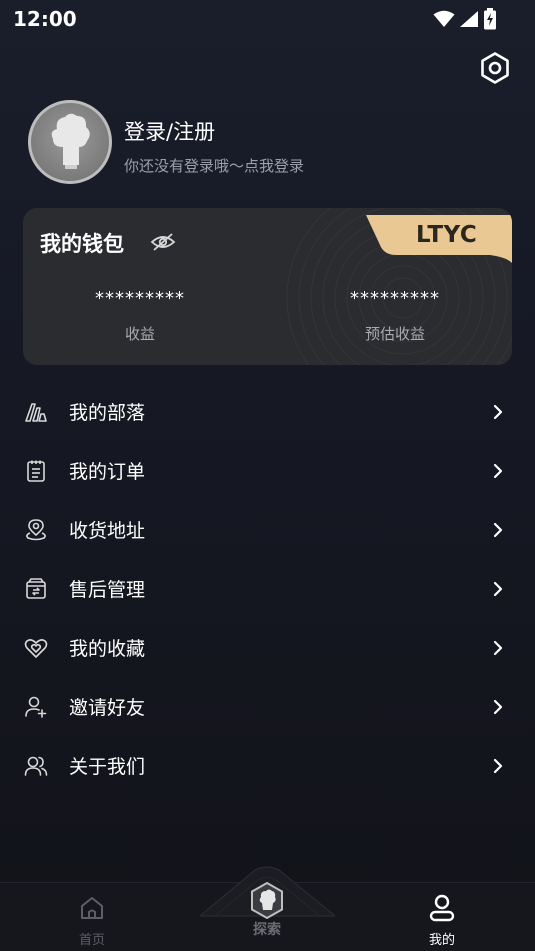  I want to click on menu-label: 关于我们, so click(107, 767).